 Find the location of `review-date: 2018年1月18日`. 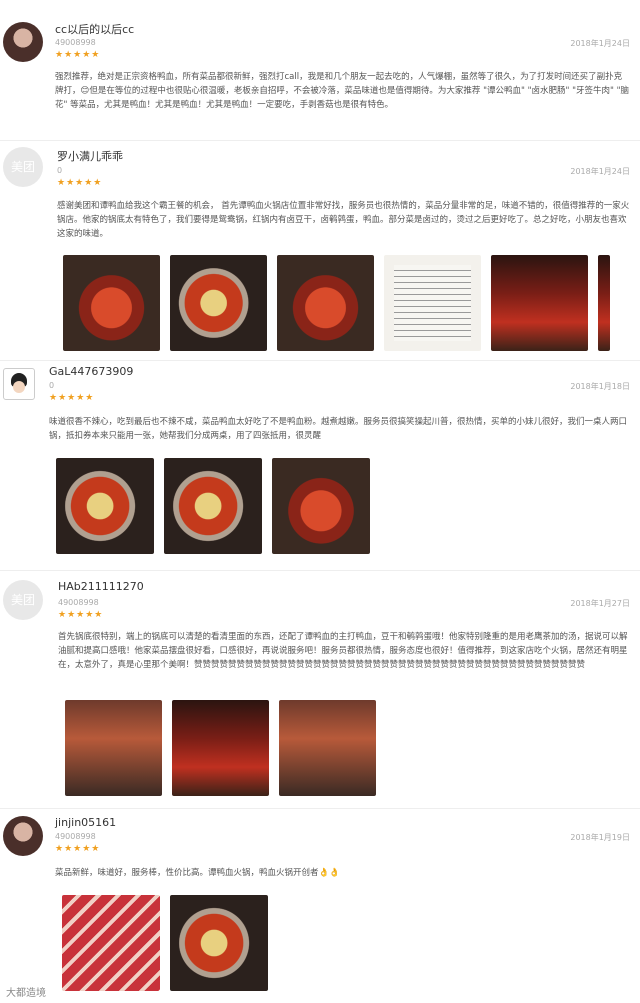

review-date: 2018年1月18日 is located at coordinates (600, 386).